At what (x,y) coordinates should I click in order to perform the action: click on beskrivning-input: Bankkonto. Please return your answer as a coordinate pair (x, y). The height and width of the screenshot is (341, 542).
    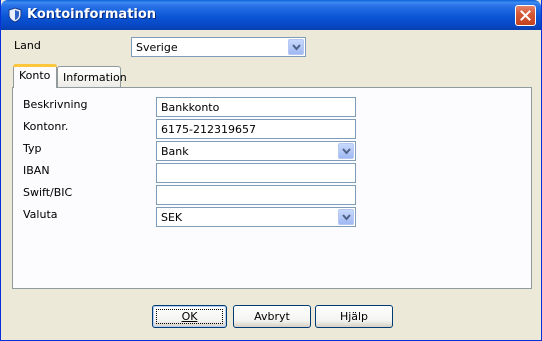
    Looking at the image, I should click on (256, 107).